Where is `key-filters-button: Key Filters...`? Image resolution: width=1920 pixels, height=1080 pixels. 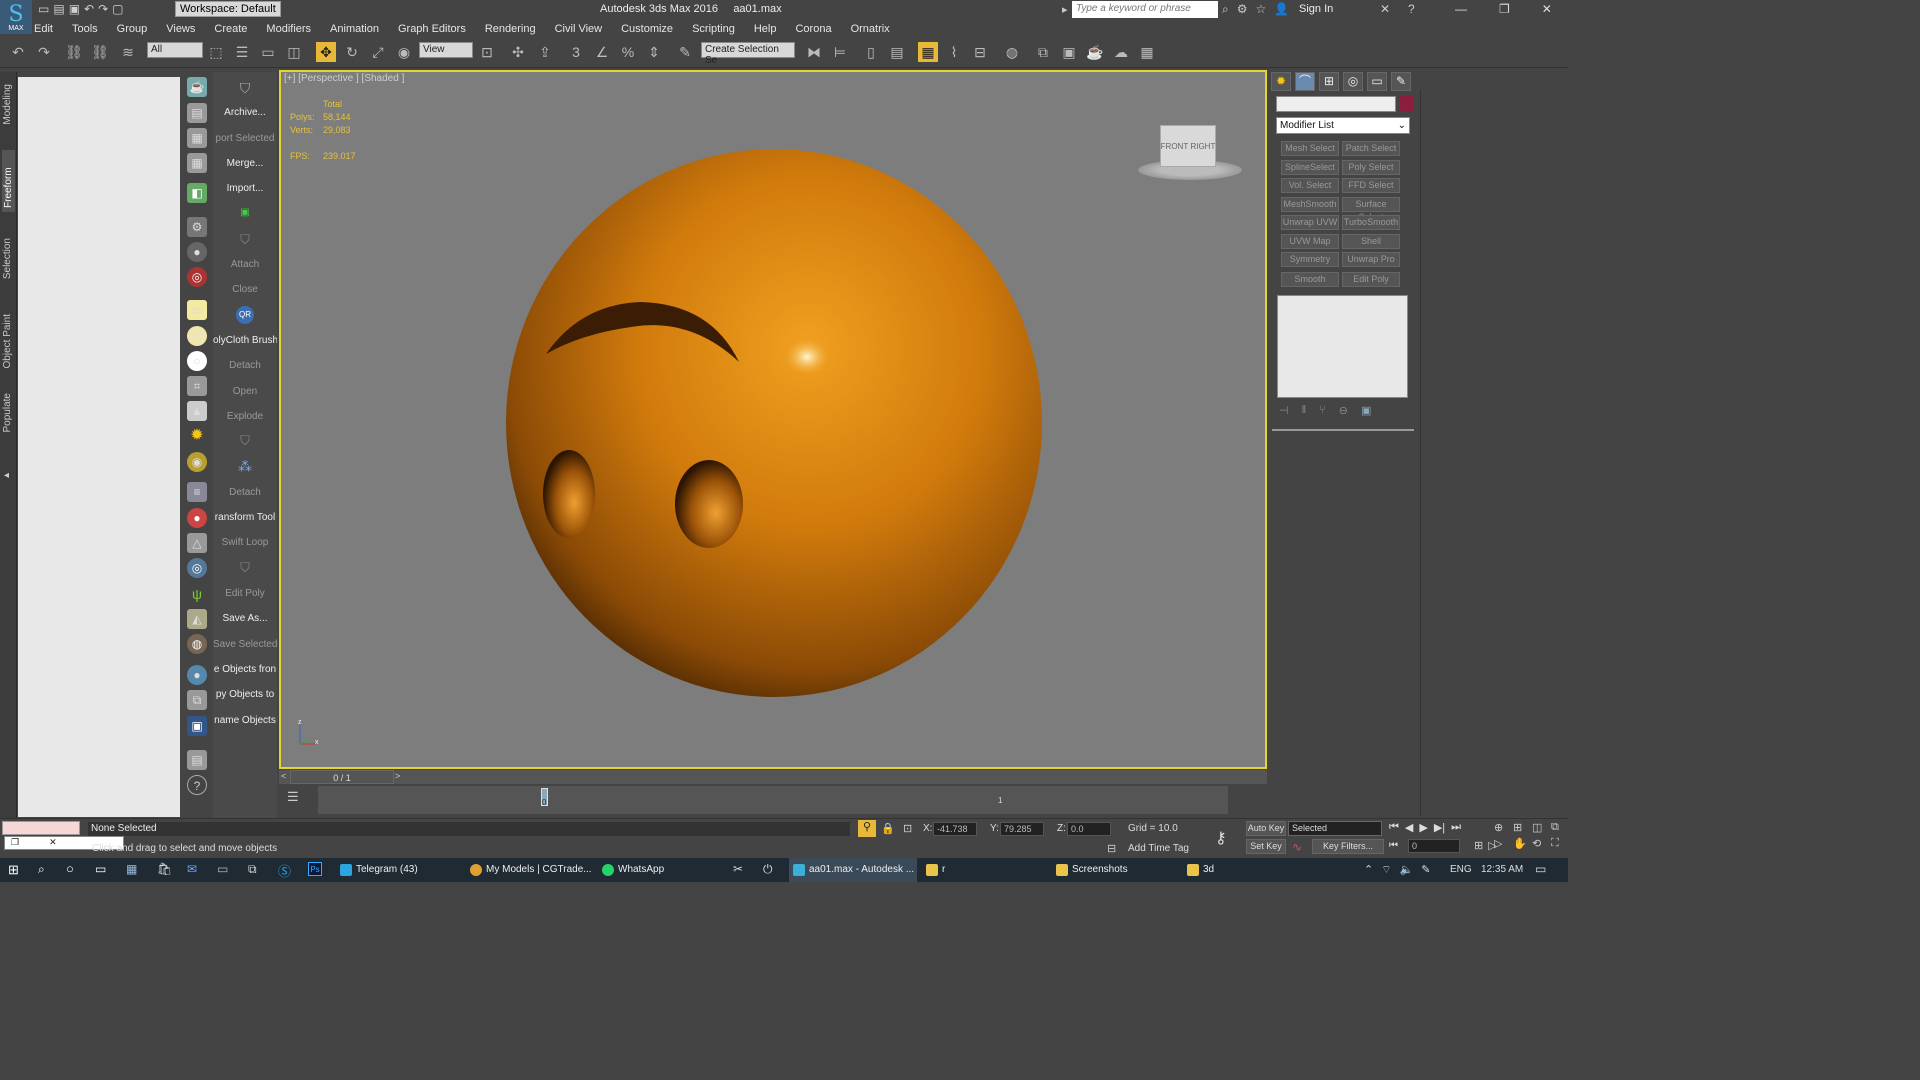
key-filters-button: Key Filters... is located at coordinates (1348, 846).